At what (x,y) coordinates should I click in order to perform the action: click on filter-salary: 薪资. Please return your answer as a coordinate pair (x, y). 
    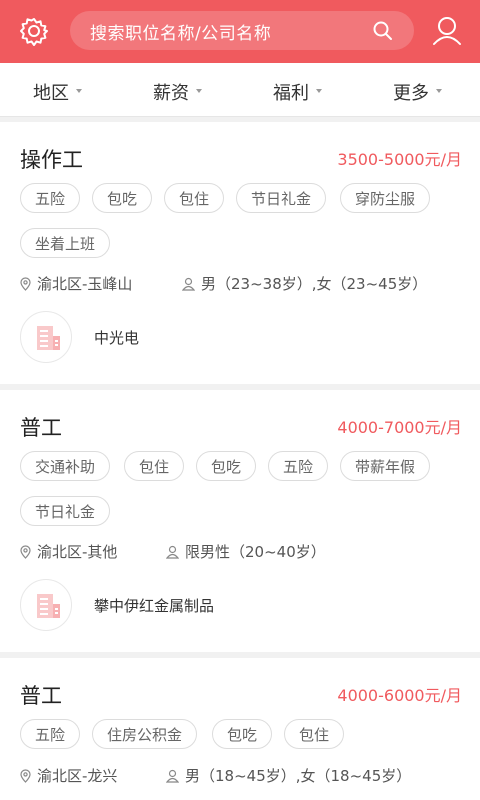
    Looking at the image, I should click on (177, 92).